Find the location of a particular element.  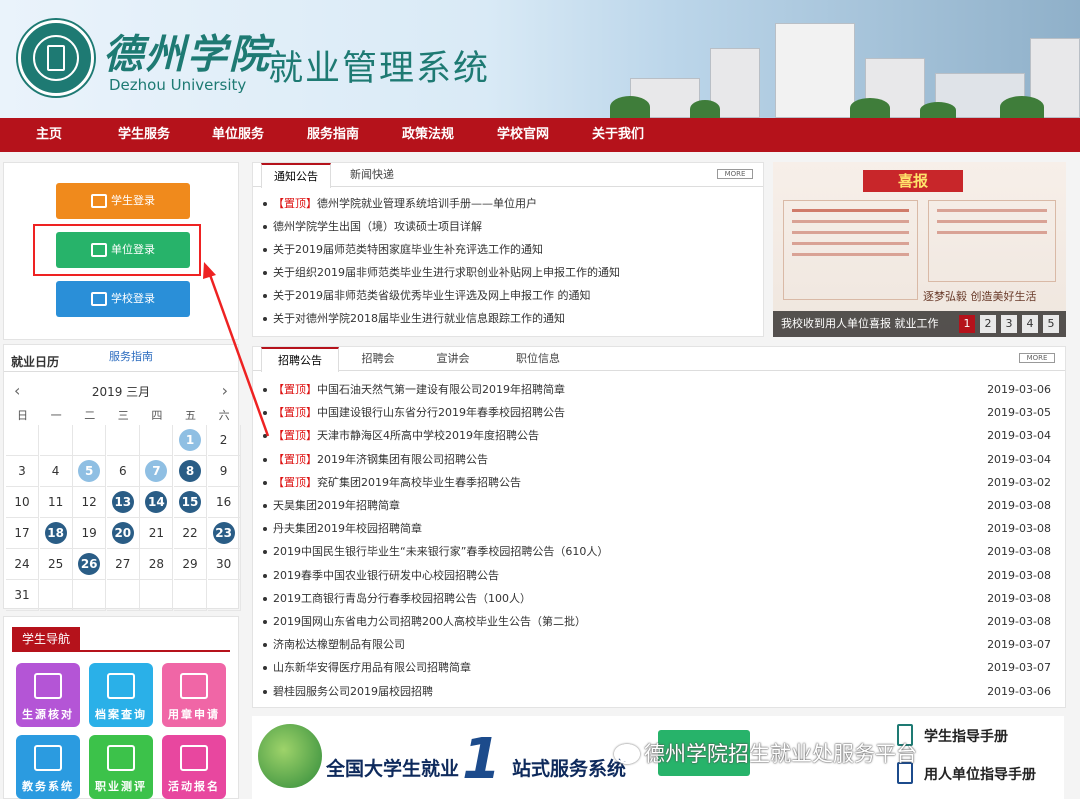

recruit-item: 2019中国民生银行毕业生“未来银行家”春季校园招聘公告（610人） is located at coordinates (435, 552).